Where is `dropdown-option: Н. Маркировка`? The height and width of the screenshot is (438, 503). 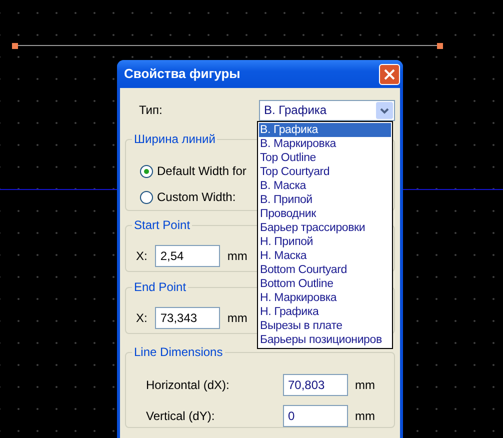
dropdown-option: Н. Маркировка is located at coordinates (325, 298).